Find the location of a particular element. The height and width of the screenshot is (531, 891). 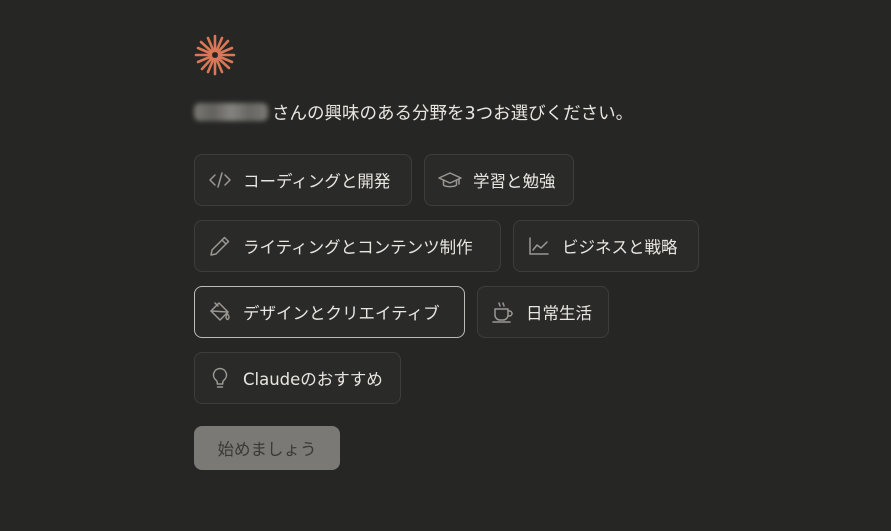

pencil-icon is located at coordinates (220, 246).